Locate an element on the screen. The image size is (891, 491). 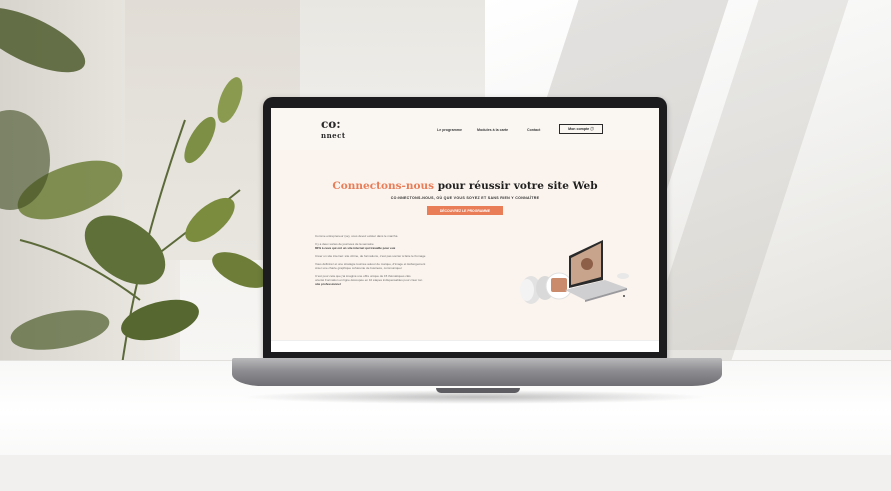
cta-button: DÉCOUVREZ LE PROGRAMME is located at coordinates (465, 210).